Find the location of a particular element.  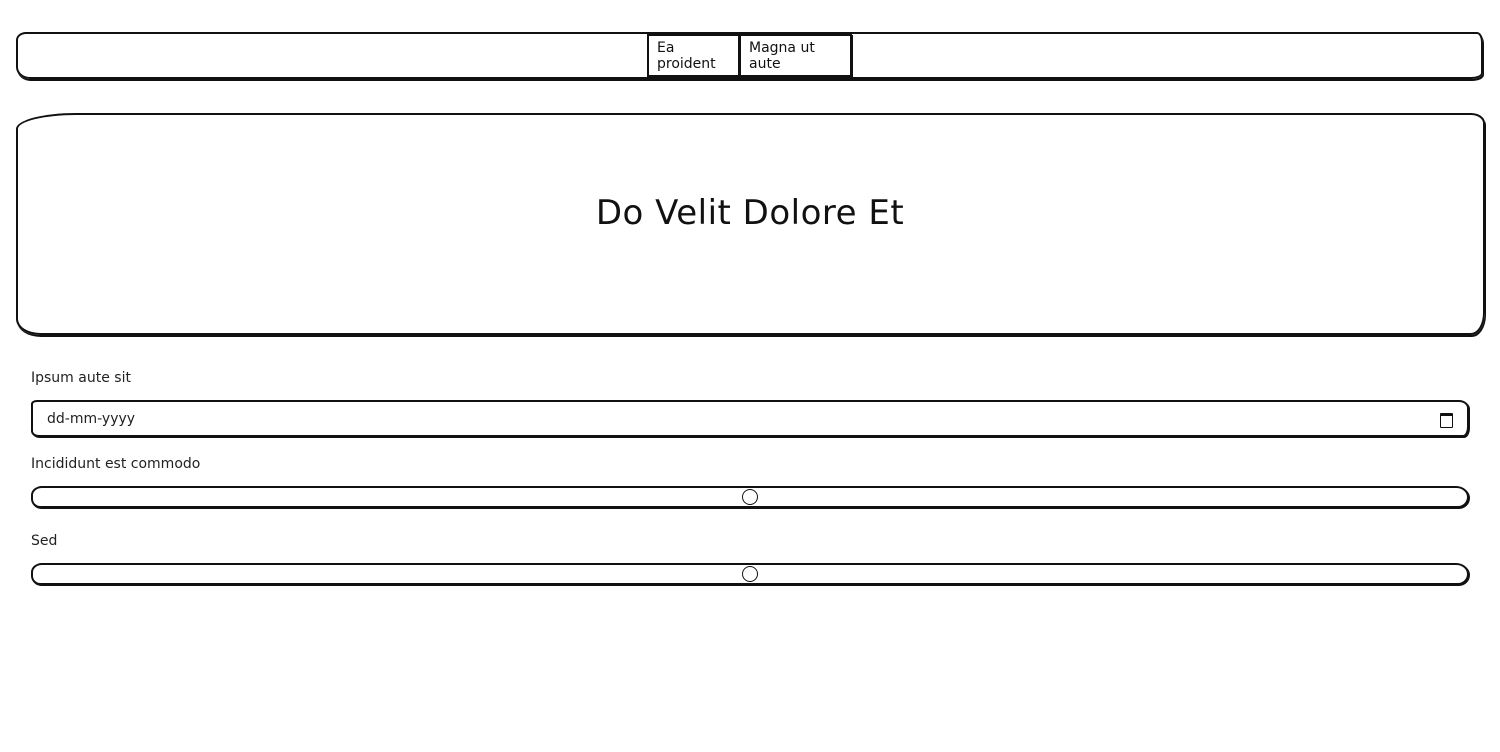

calendar-icon is located at coordinates (1446, 420).